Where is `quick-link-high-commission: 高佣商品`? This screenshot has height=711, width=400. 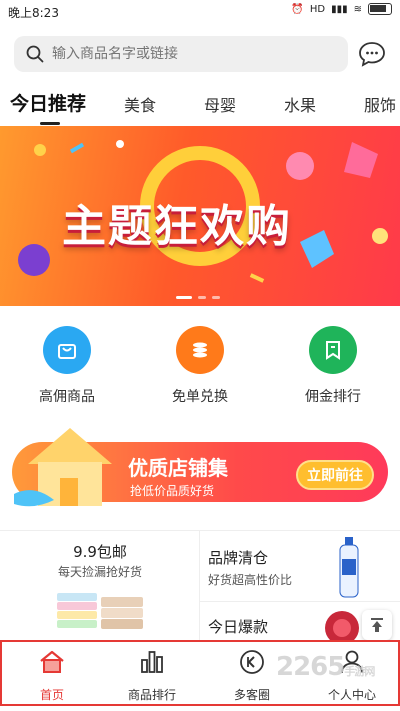 quick-link-high-commission: 高佣商品 is located at coordinates (67, 366).